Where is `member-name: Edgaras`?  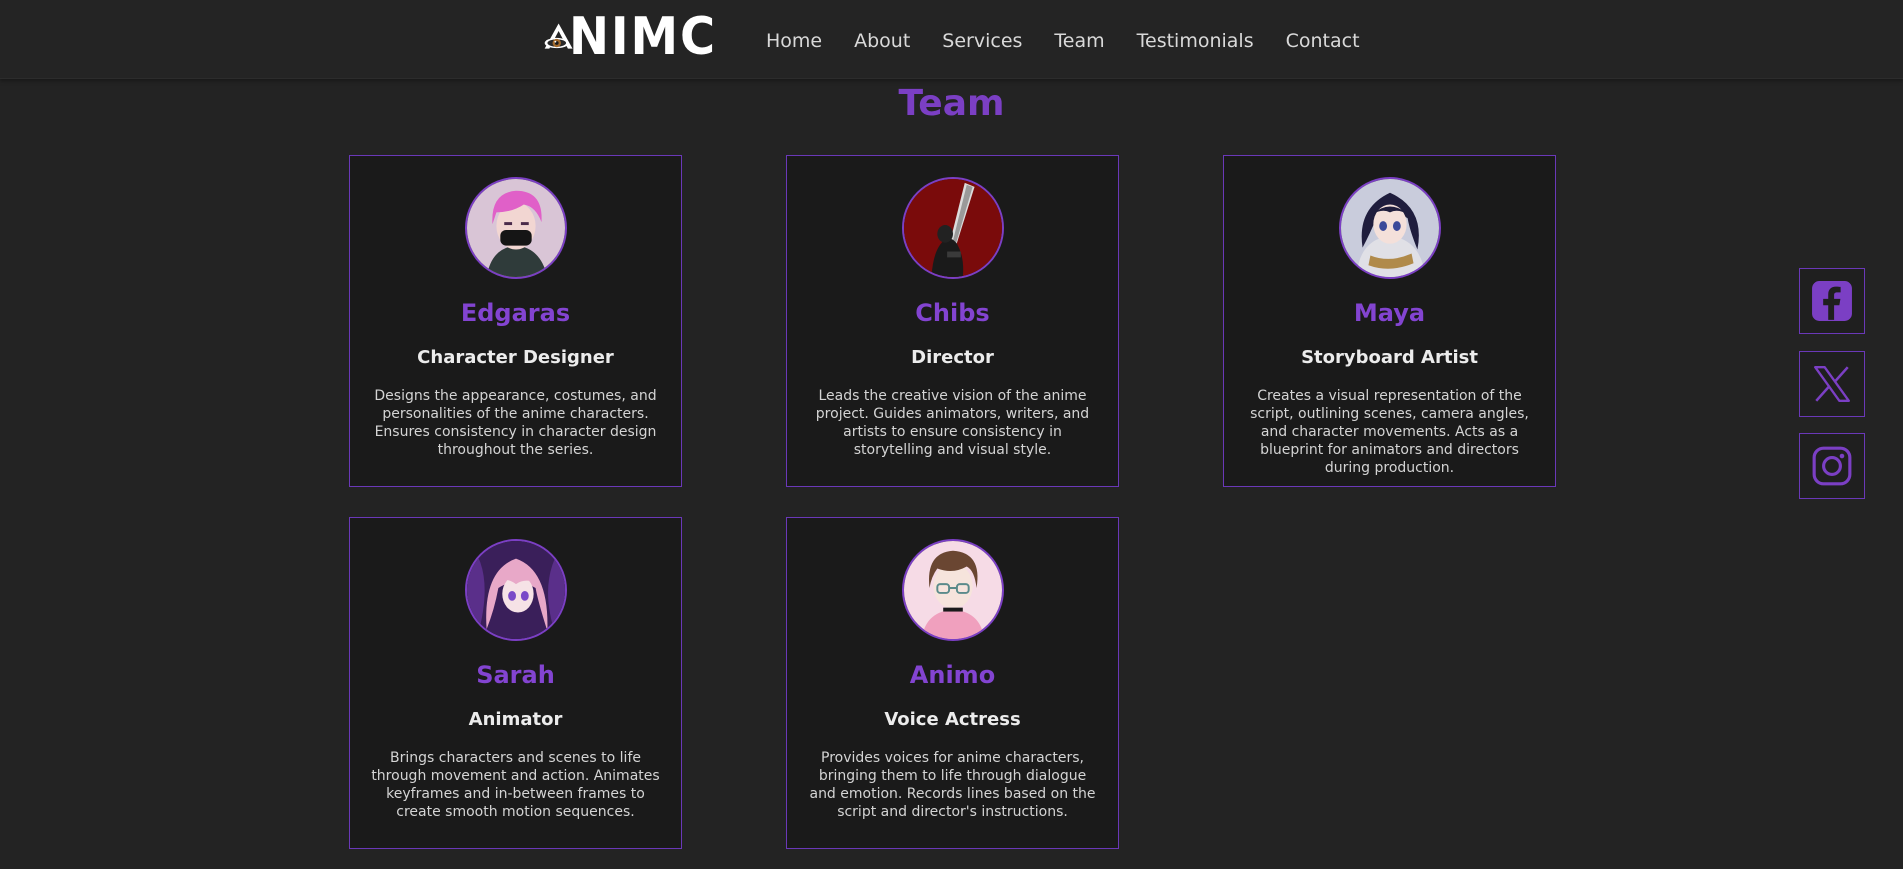 member-name: Edgaras is located at coordinates (515, 313).